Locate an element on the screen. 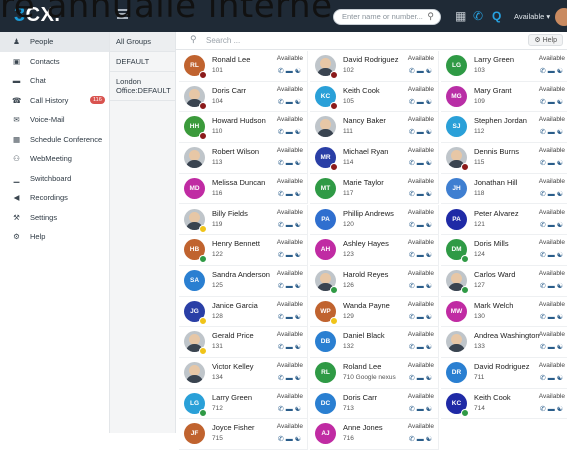  contact-card: RL Roland Lee 710 Google nexus Available ✆▬☯ is located at coordinates (374, 373).